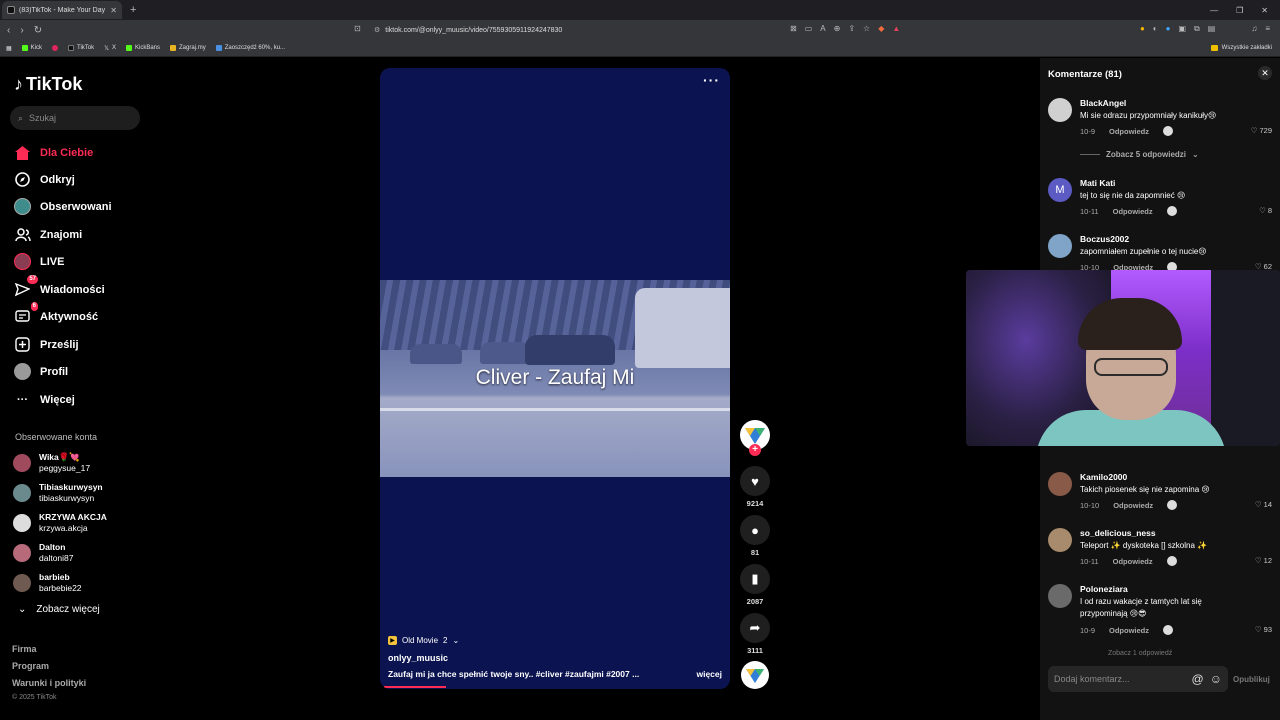 Image resolution: width=1280 pixels, height=720 pixels. I want to click on menu-icon: ≡, so click(1267, 29).